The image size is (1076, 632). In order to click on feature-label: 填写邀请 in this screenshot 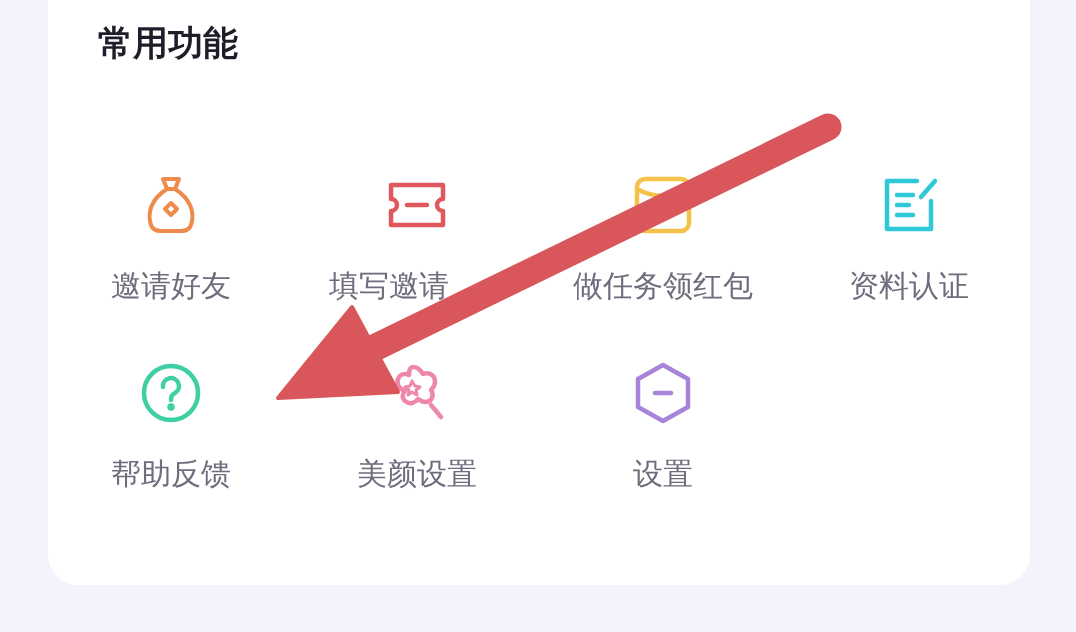, I will do `click(389, 286)`.